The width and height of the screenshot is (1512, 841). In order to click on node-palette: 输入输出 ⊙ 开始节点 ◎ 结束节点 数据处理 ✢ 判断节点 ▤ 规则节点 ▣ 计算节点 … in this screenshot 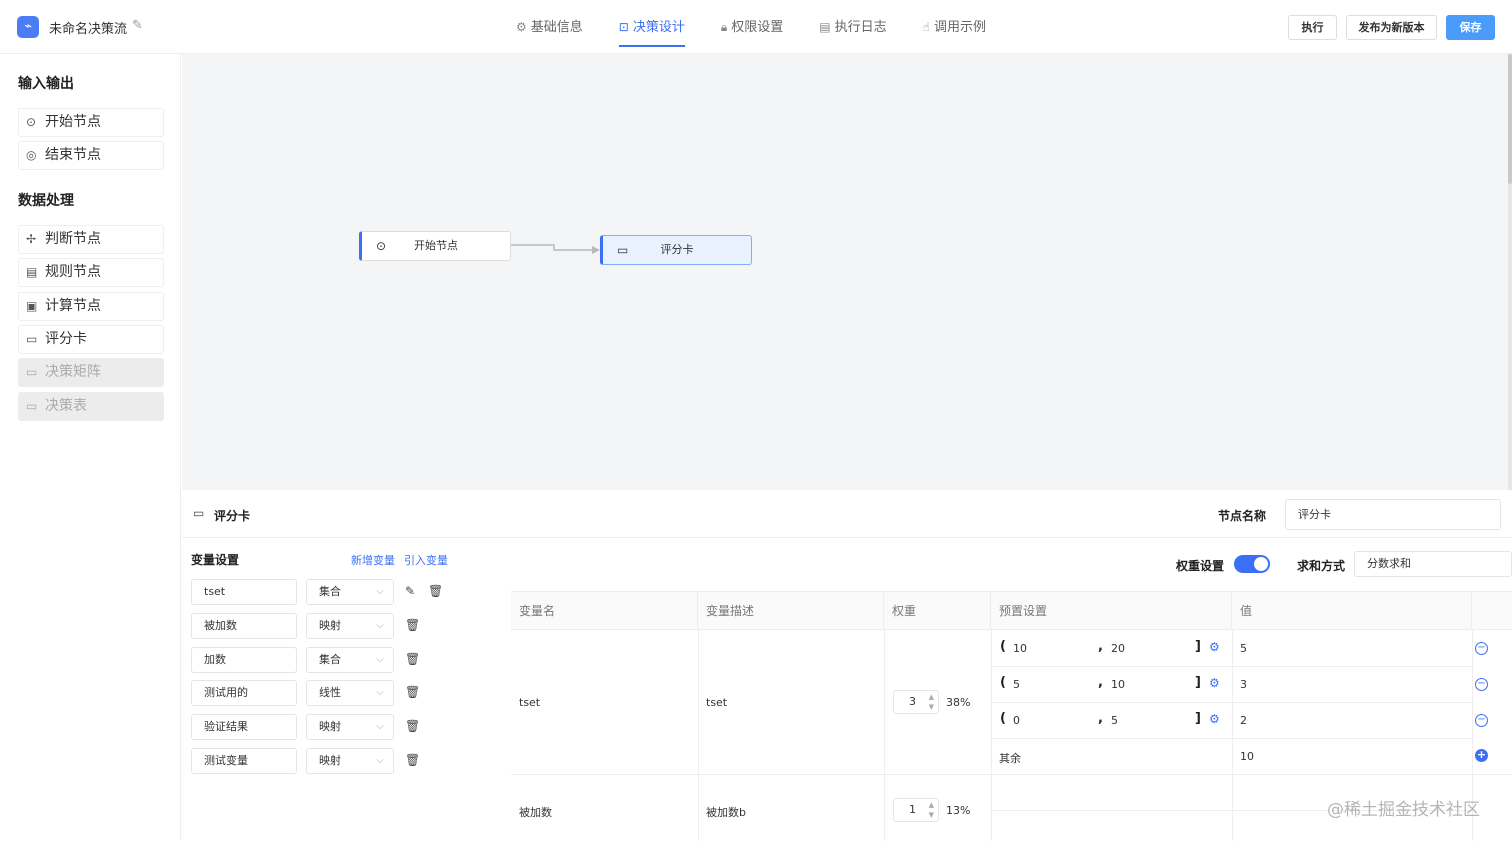, I will do `click(90, 447)`.